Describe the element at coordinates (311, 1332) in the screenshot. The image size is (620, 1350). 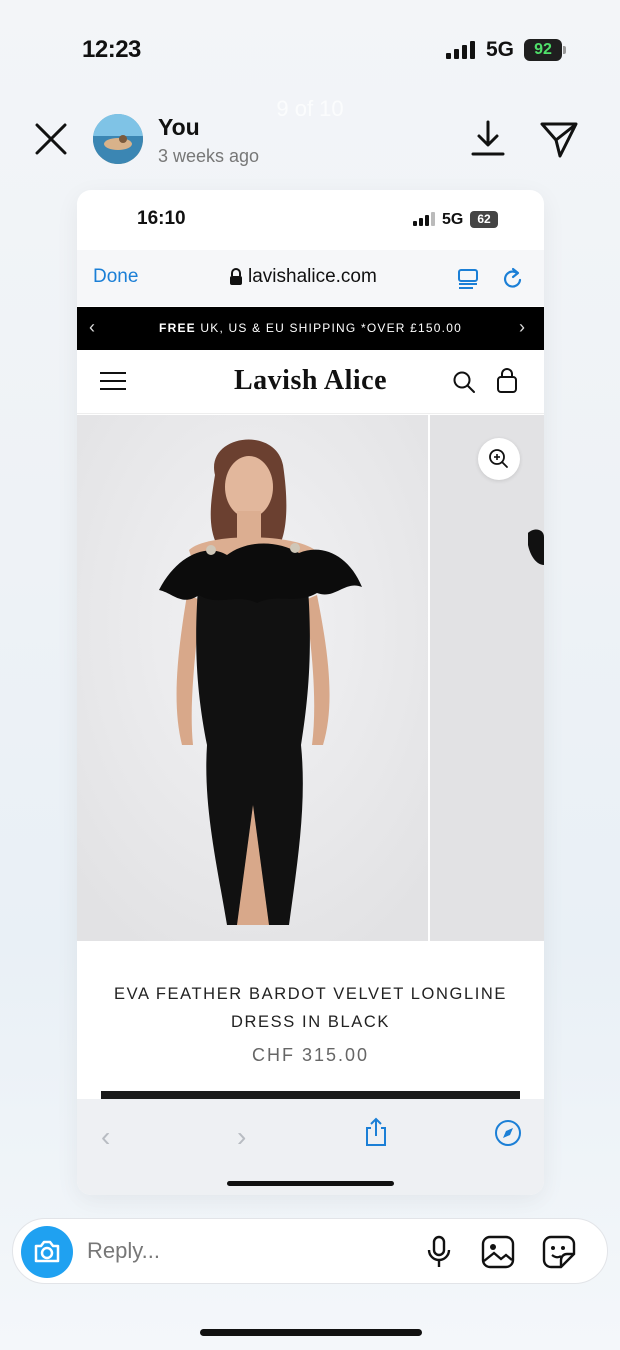
I see `home-indicator` at that location.